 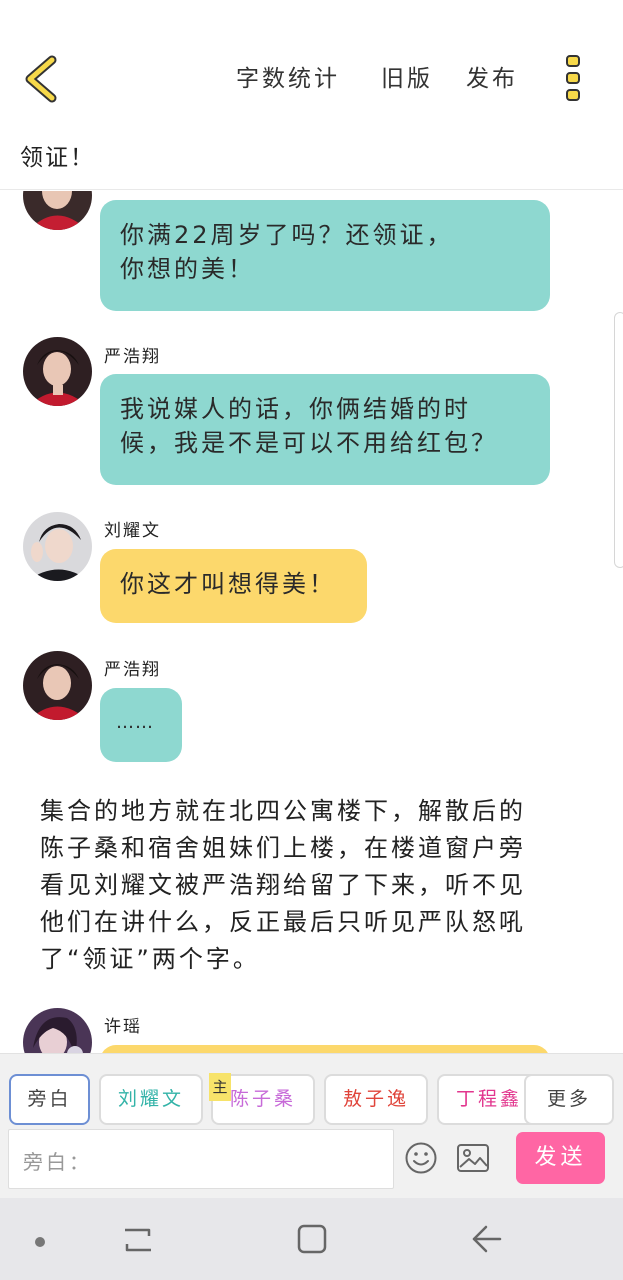 I want to click on top-bar: 字数统计 旧版 发布 领证！, so click(x=311, y=95).